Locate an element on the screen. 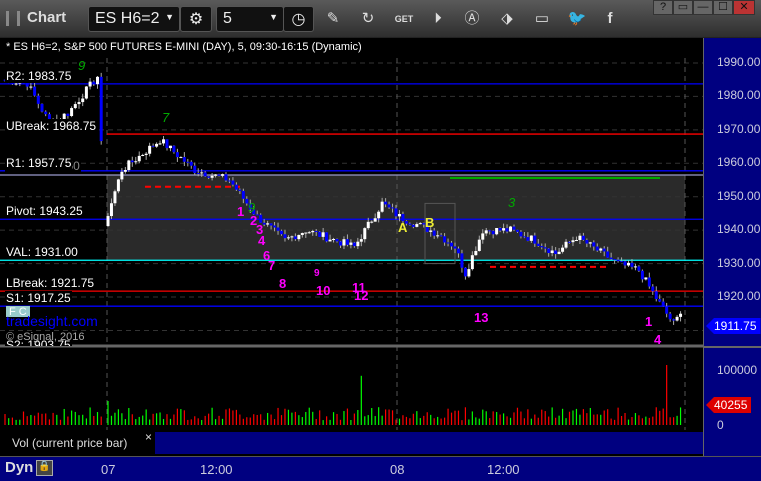 The width and height of the screenshot is (761, 481). setup-count-marker: 9 is located at coordinates (317, 273).